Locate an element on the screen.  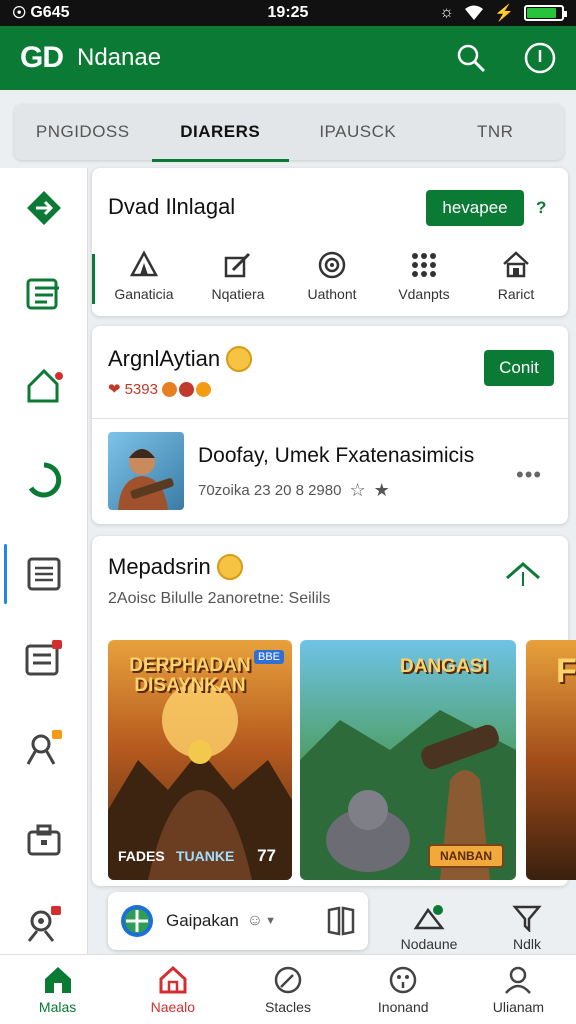
user-gear-icon is located at coordinates (44, 924).